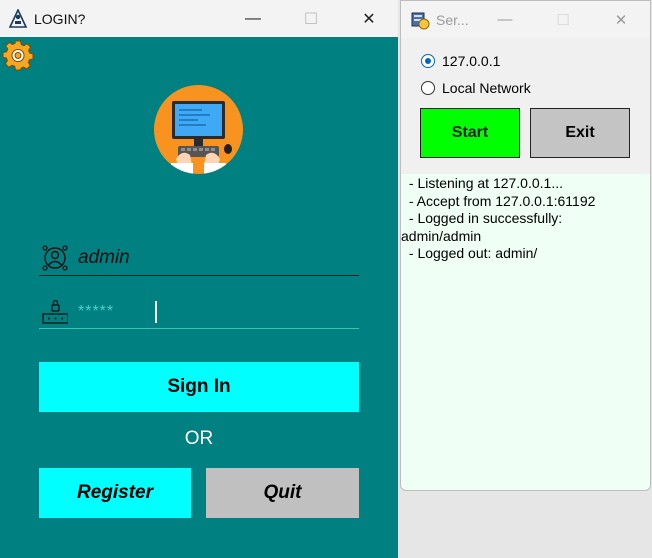 This screenshot has width=652, height=558. Describe the element at coordinates (55, 311) in the screenshot. I see `lock-icon` at that location.